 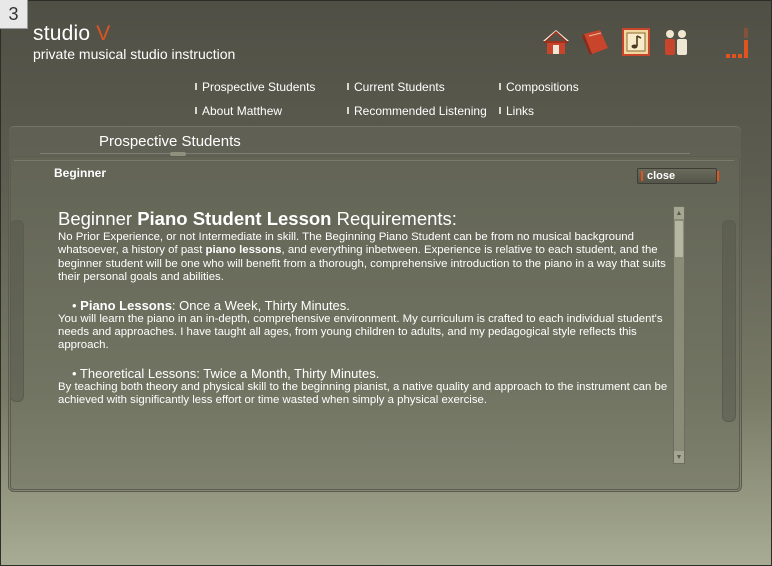 I want to click on left-side-decoration, so click(x=17, y=311).